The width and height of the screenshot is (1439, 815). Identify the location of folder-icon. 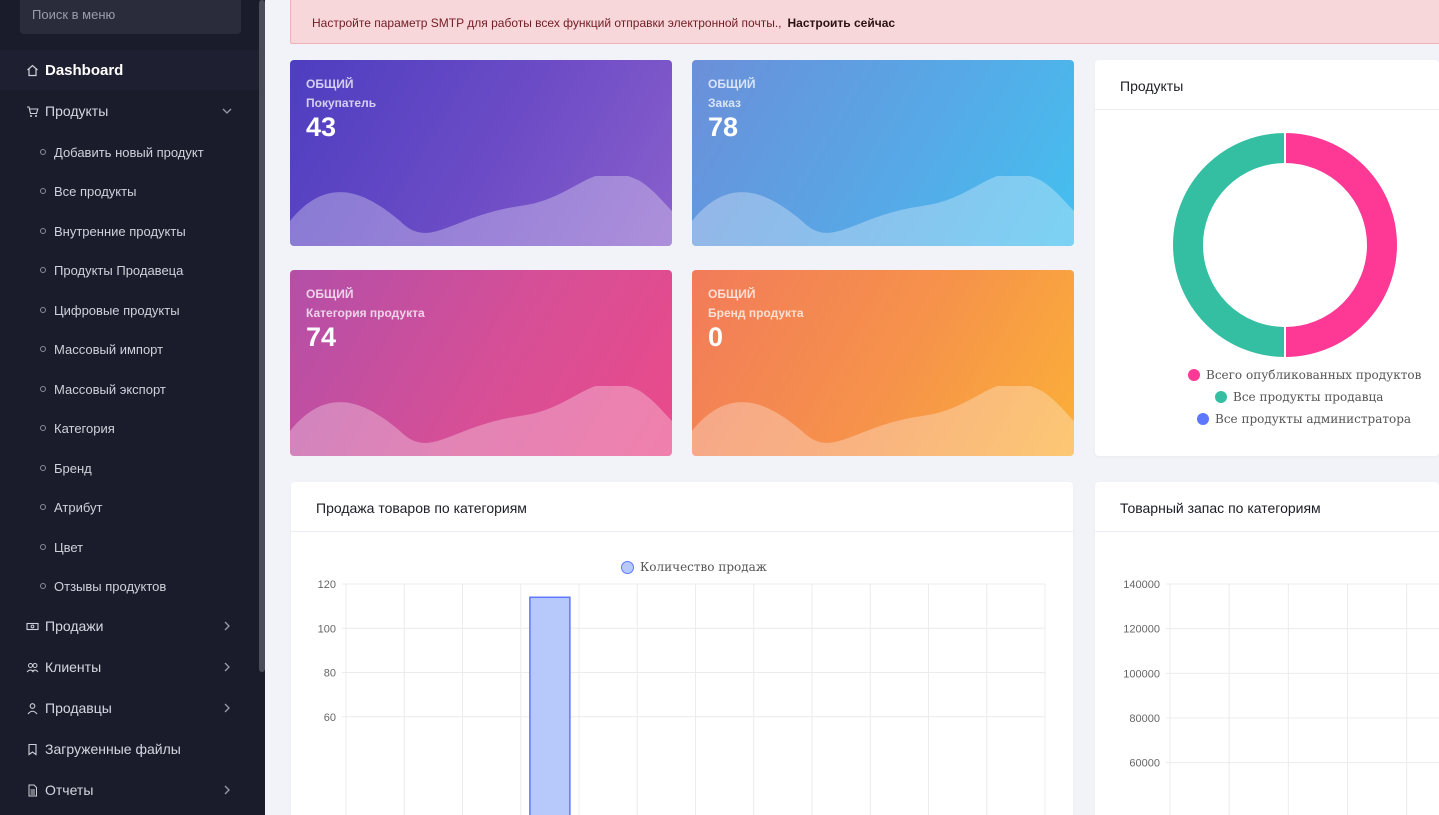
(32, 749).